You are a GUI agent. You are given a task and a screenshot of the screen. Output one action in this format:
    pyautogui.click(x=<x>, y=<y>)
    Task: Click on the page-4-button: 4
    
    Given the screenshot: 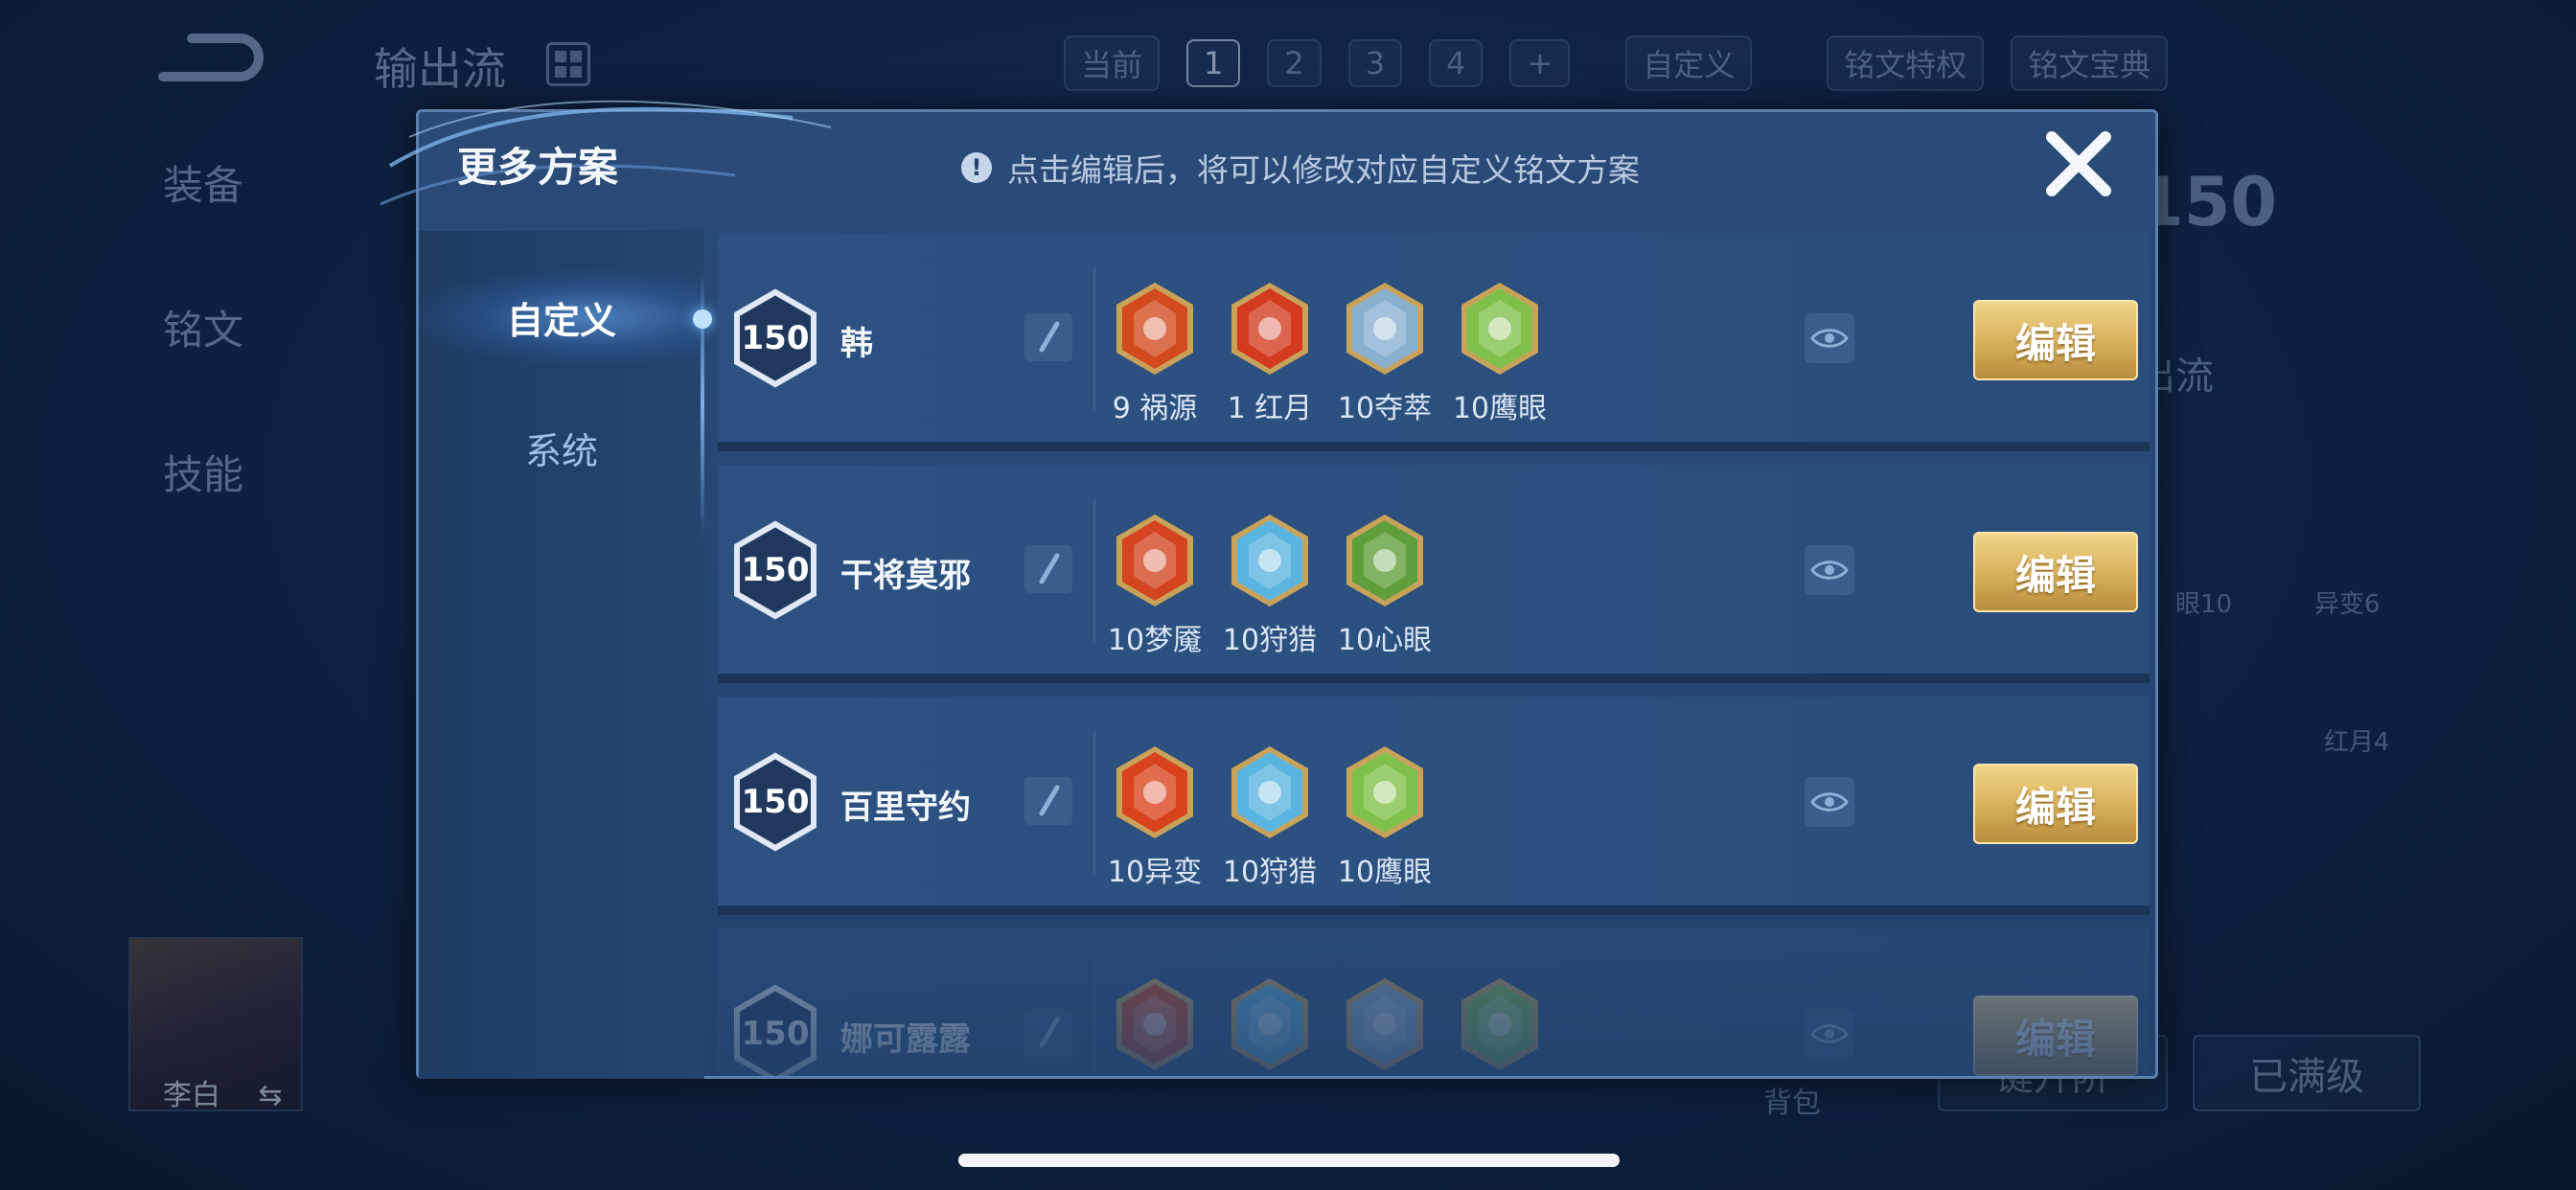 What is the action you would take?
    pyautogui.click(x=1456, y=63)
    